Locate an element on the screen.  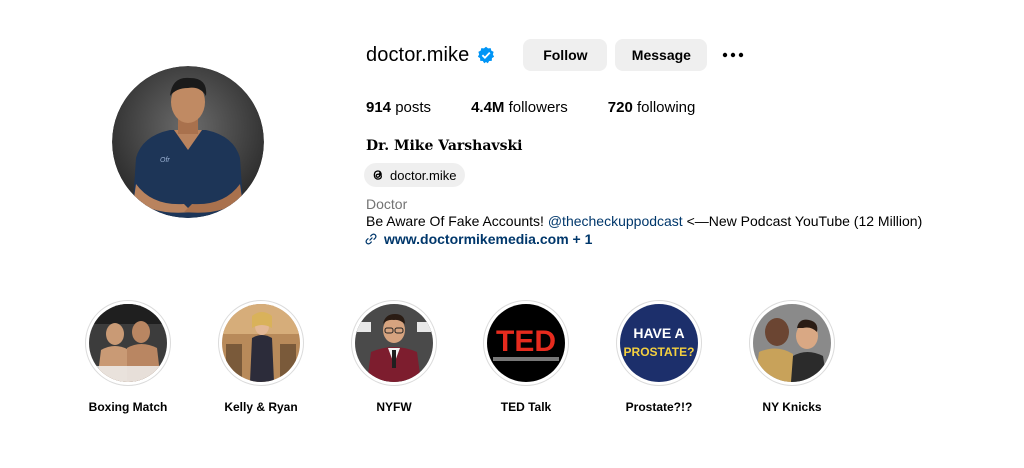
more-options-icon is located at coordinates (733, 55).